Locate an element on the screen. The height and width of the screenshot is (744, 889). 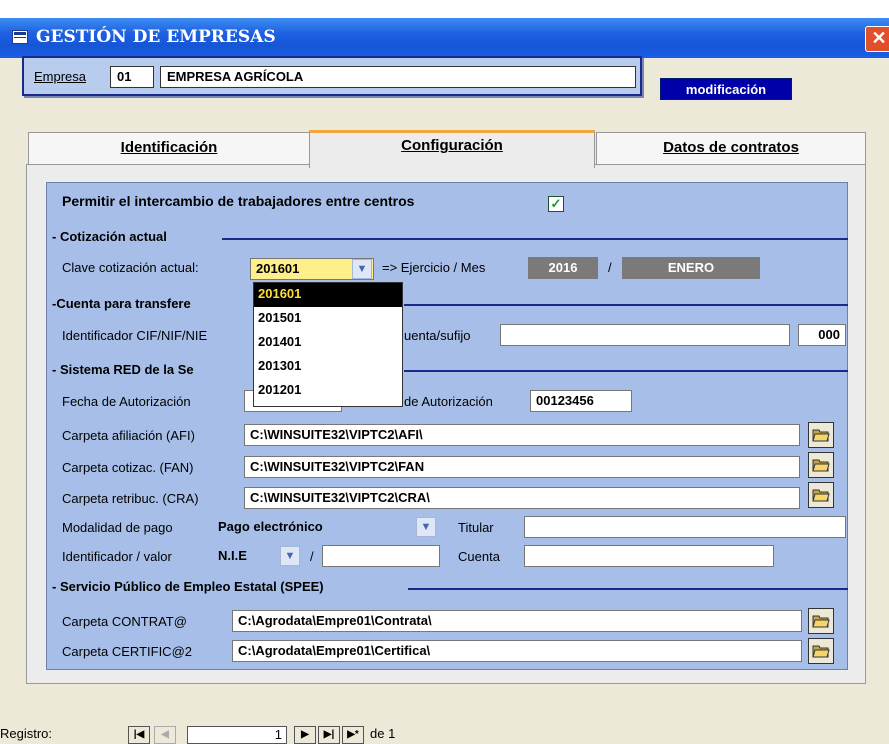
contrat-browse-button is located at coordinates (821, 621).